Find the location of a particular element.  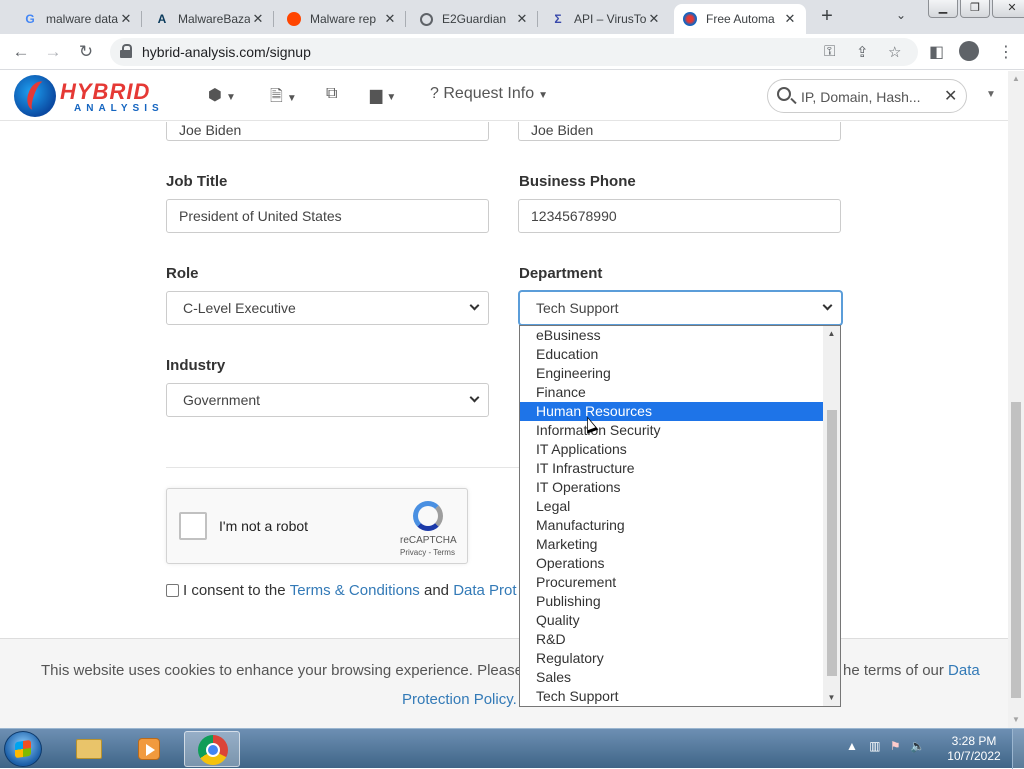

department-option: Human Resources is located at coordinates (672, 411).